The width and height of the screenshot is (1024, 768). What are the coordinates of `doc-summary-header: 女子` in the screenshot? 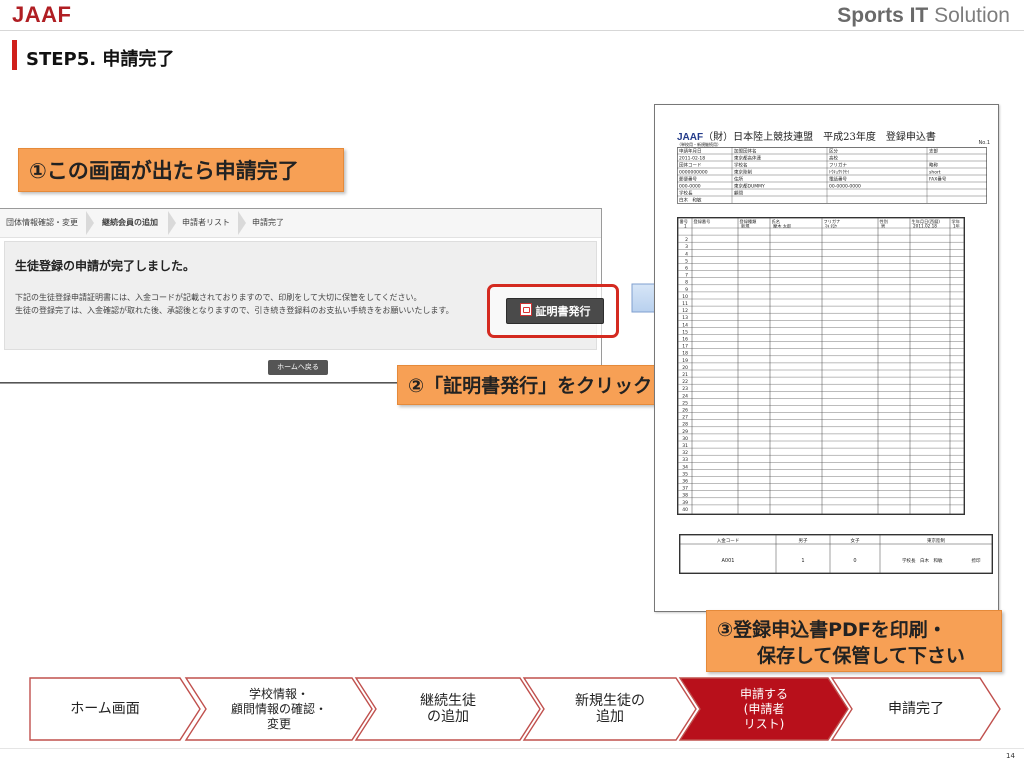 It's located at (855, 540).